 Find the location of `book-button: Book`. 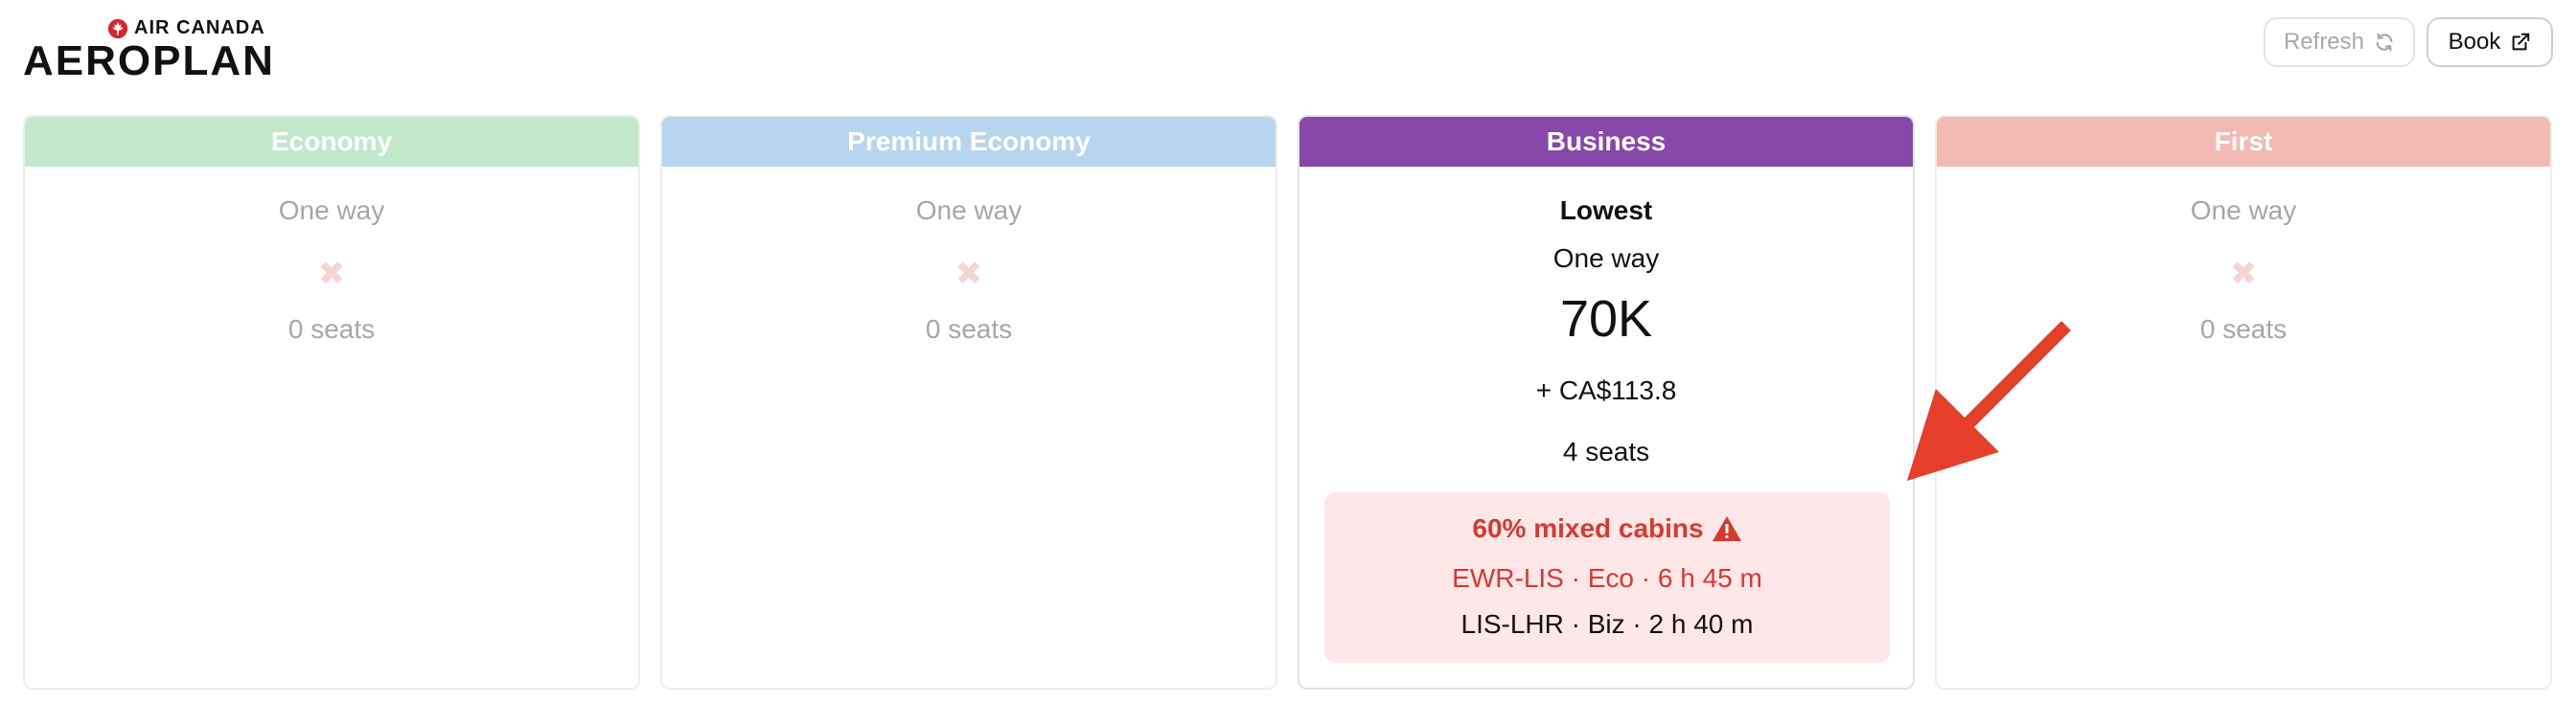

book-button: Book is located at coordinates (2489, 42).